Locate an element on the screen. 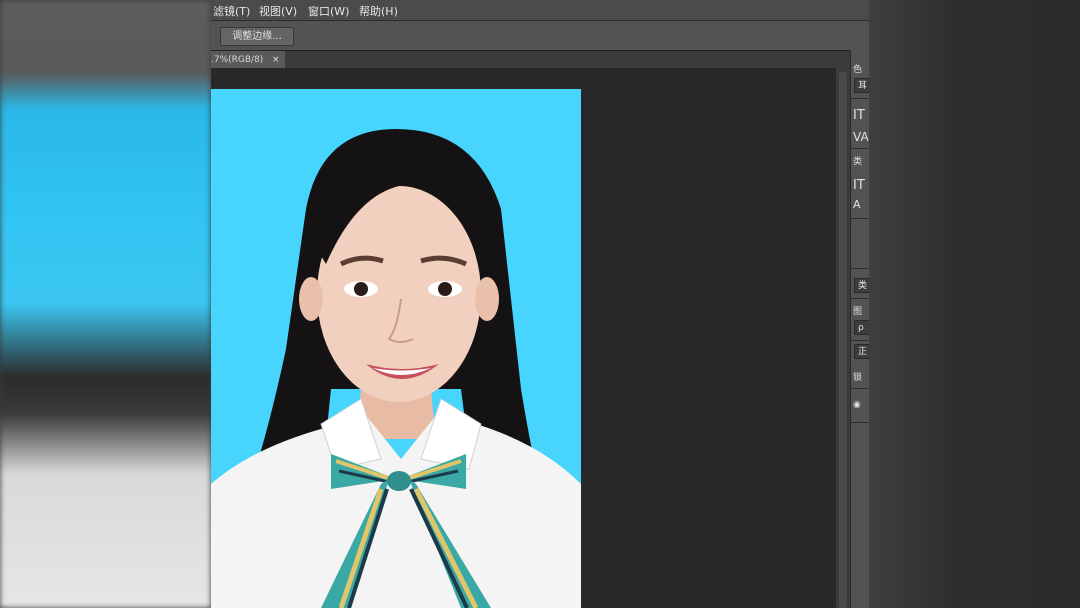 The width and height of the screenshot is (1080, 608). blend-mode-select: 正 is located at coordinates (861, 351).